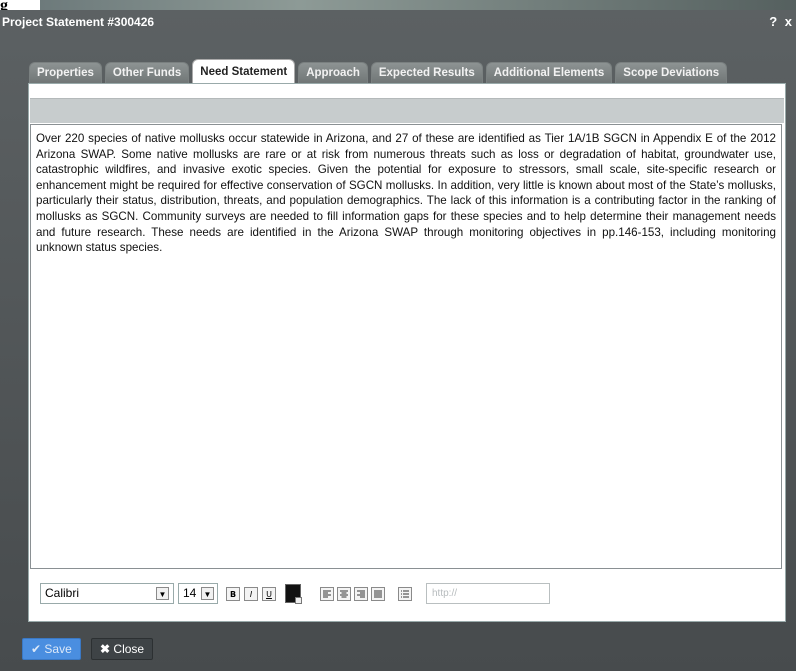 Image resolution: width=796 pixels, height=671 pixels. What do you see at coordinates (488, 593) in the screenshot?
I see `link-url-input: http://` at bounding box center [488, 593].